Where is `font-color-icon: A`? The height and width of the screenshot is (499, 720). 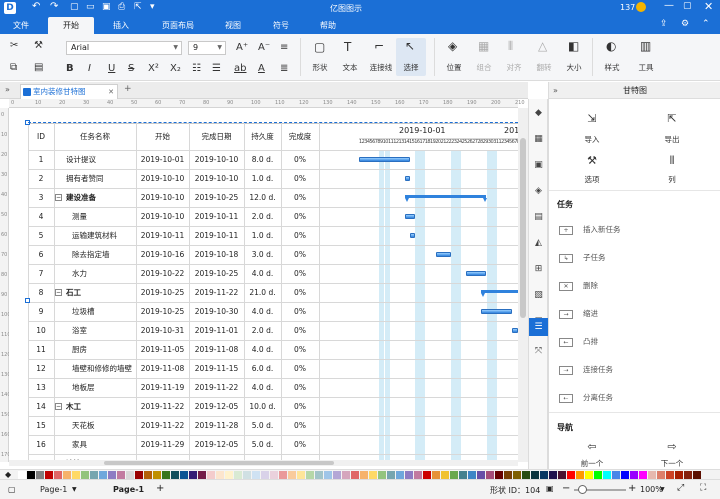 font-color-icon: A is located at coordinates (261, 69).